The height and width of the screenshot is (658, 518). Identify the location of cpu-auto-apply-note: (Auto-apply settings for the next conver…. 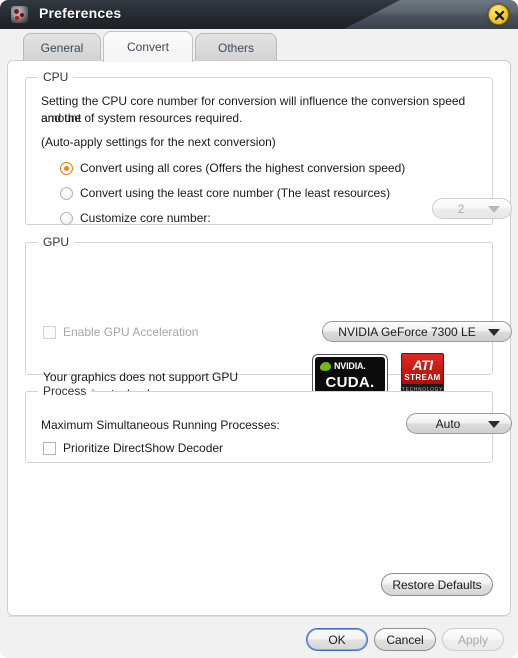
(158, 142).